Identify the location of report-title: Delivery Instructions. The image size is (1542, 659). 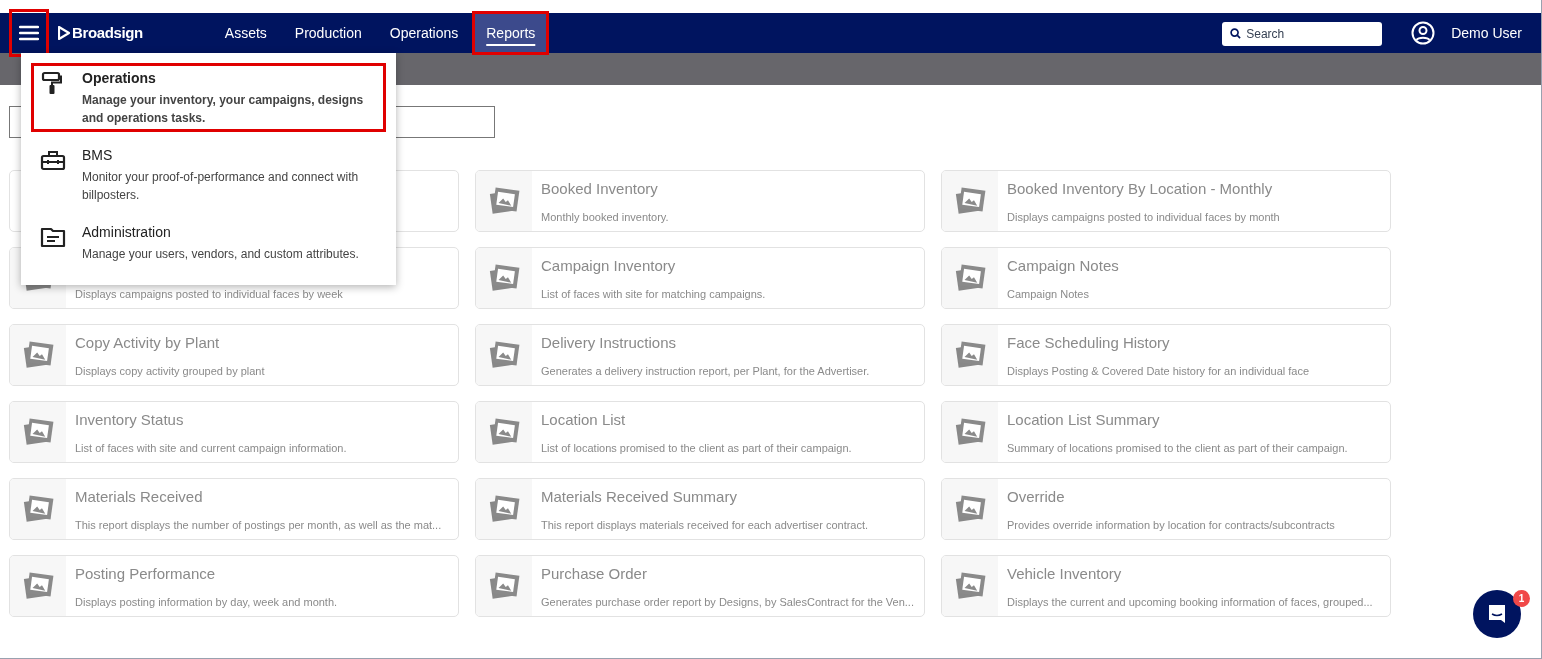
(609, 343).